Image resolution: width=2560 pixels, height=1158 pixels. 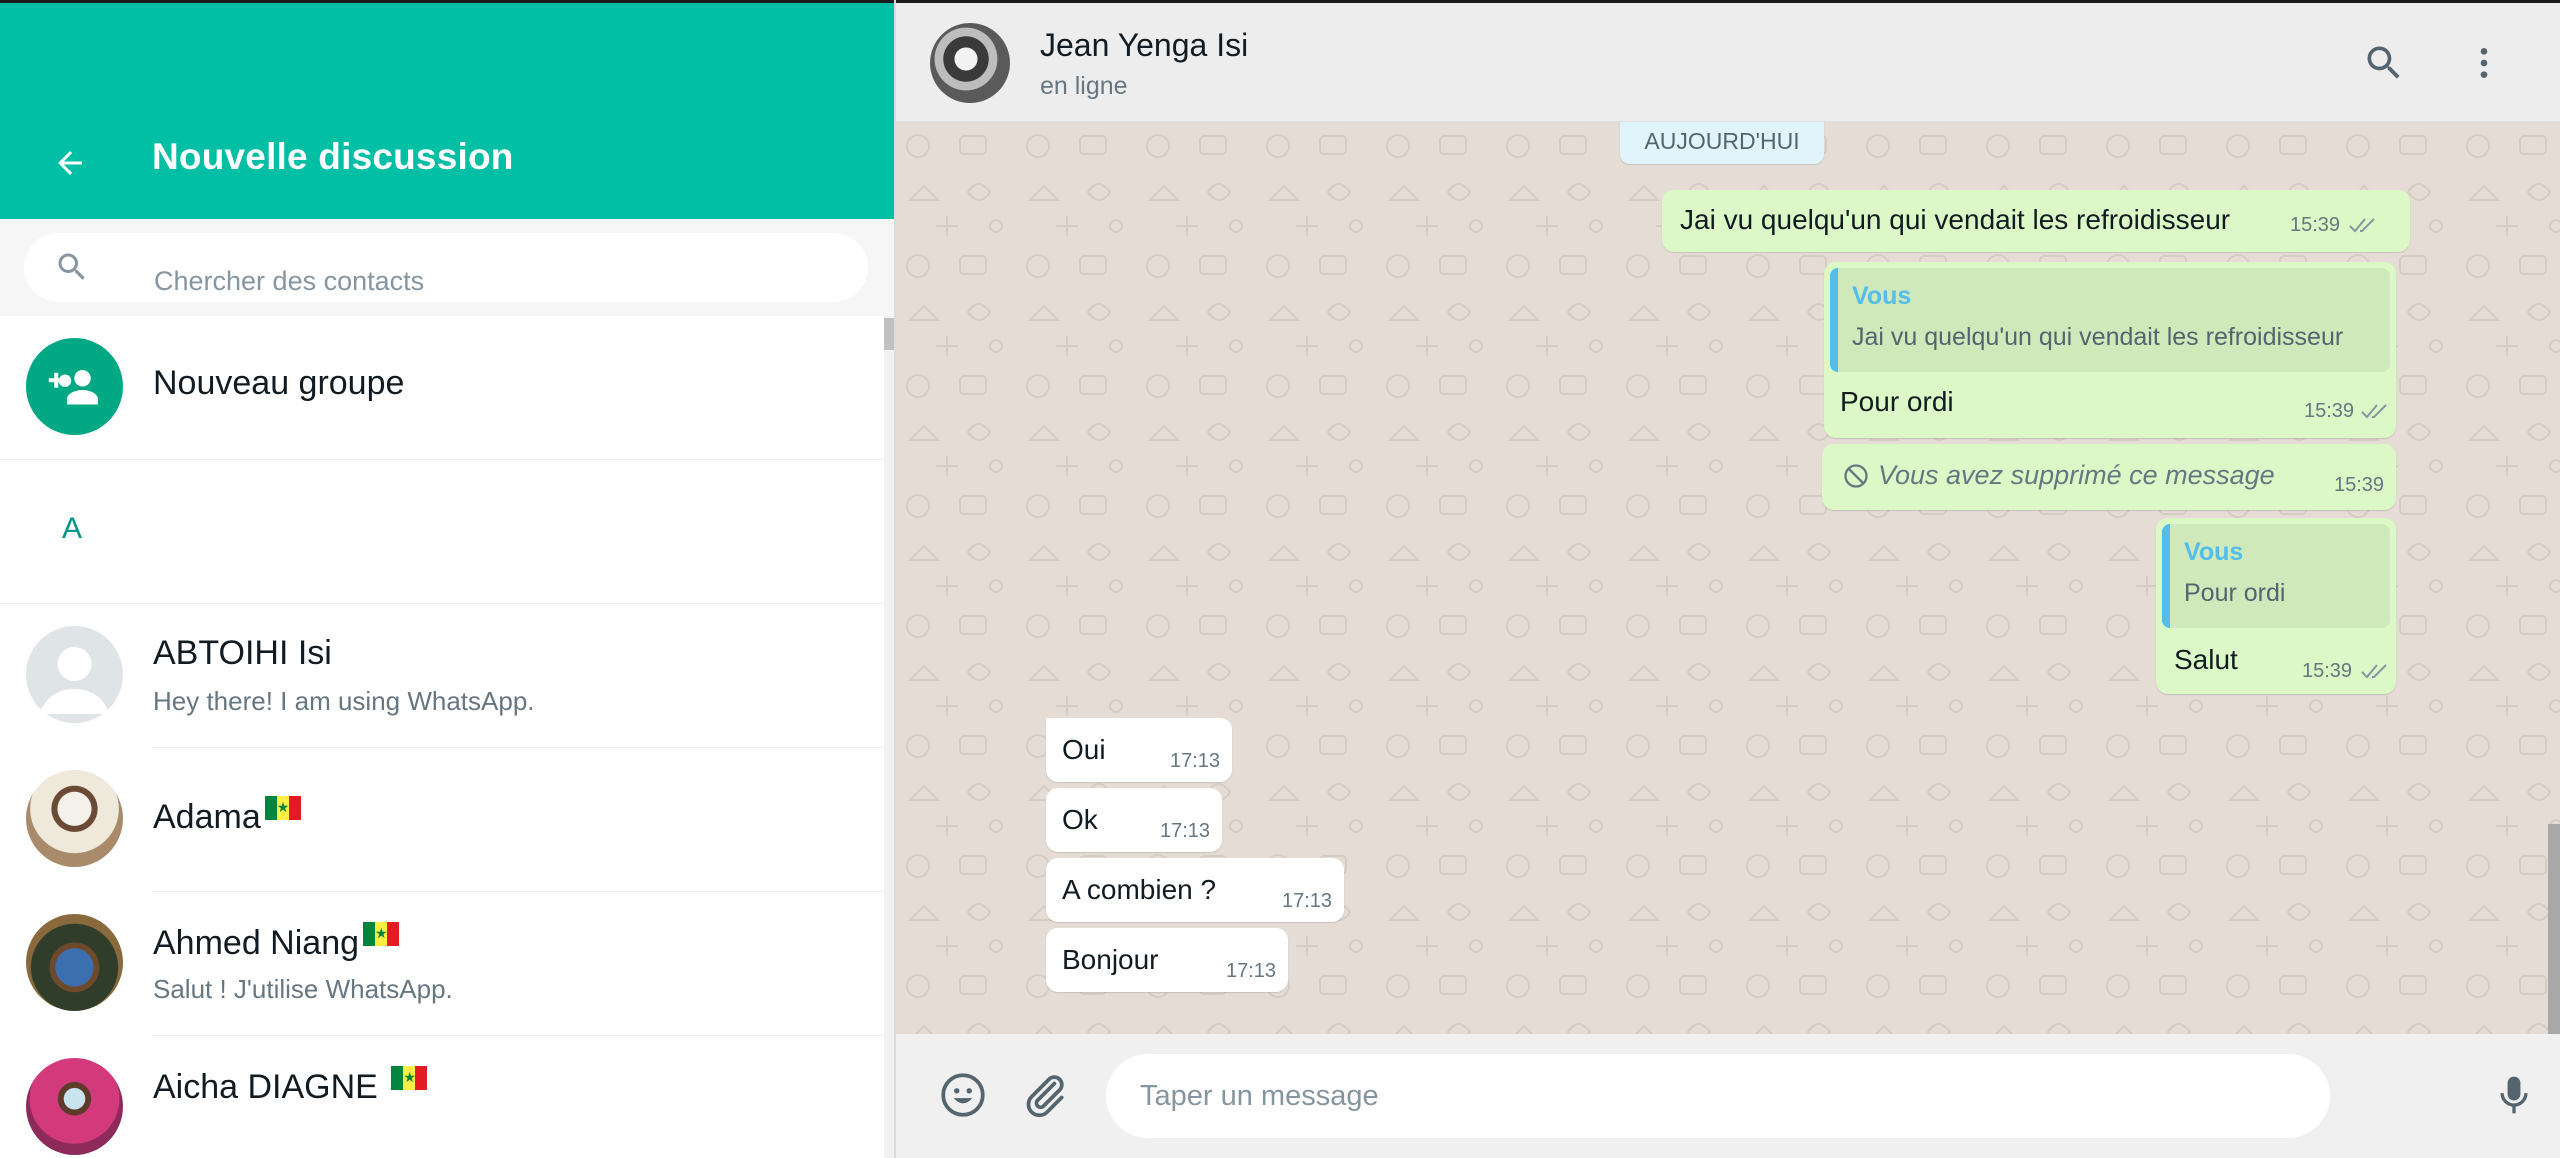 What do you see at coordinates (1139, 889) in the screenshot?
I see `message-text: A combien ?` at bounding box center [1139, 889].